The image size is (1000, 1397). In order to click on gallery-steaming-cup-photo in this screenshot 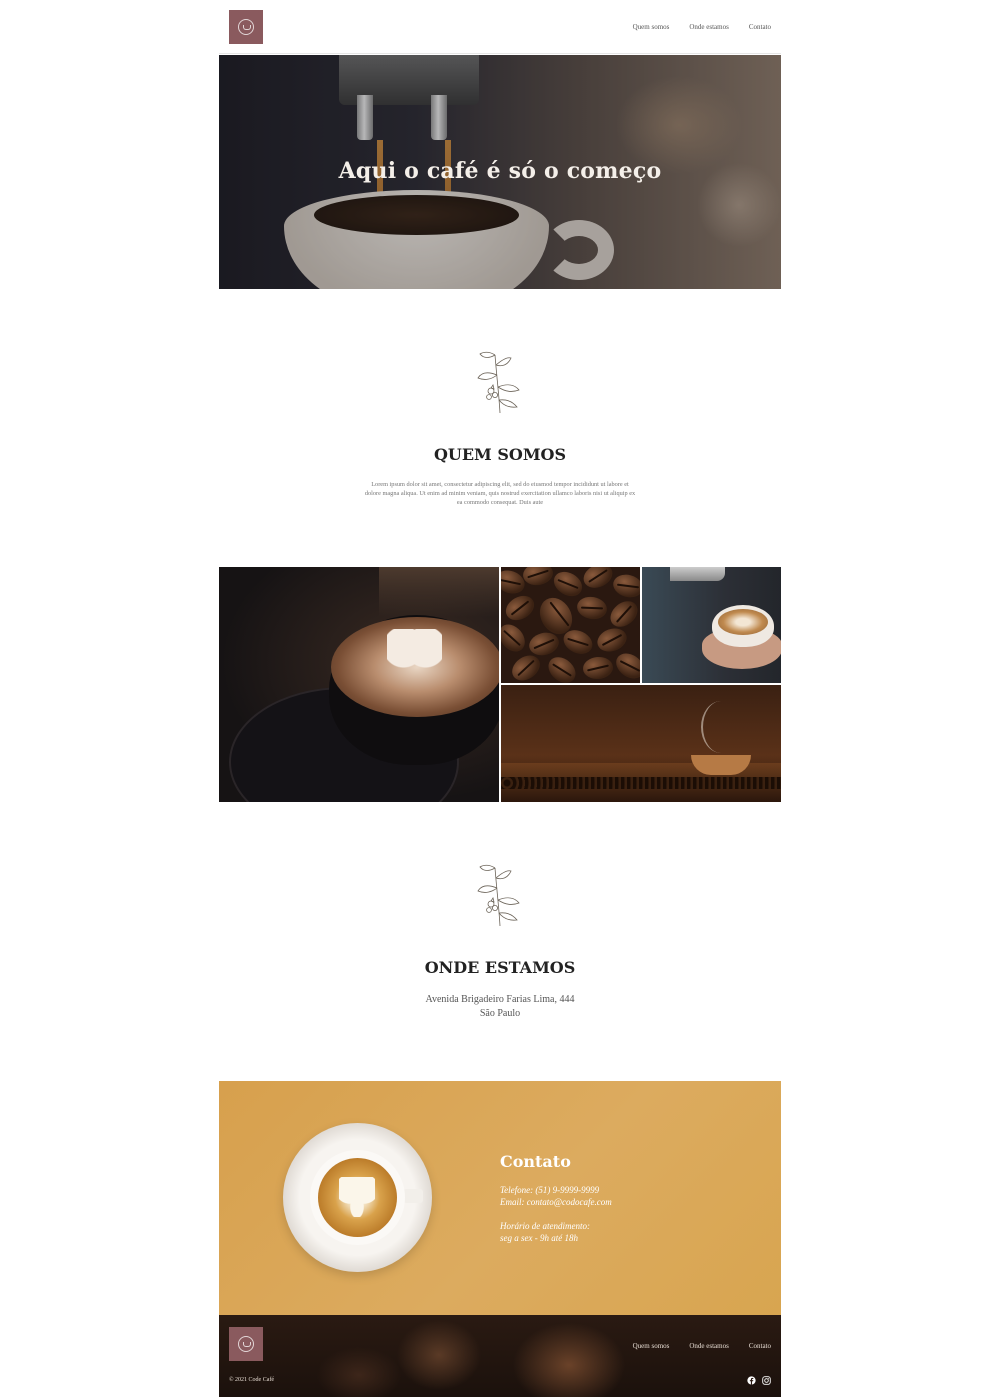, I will do `click(641, 743)`.